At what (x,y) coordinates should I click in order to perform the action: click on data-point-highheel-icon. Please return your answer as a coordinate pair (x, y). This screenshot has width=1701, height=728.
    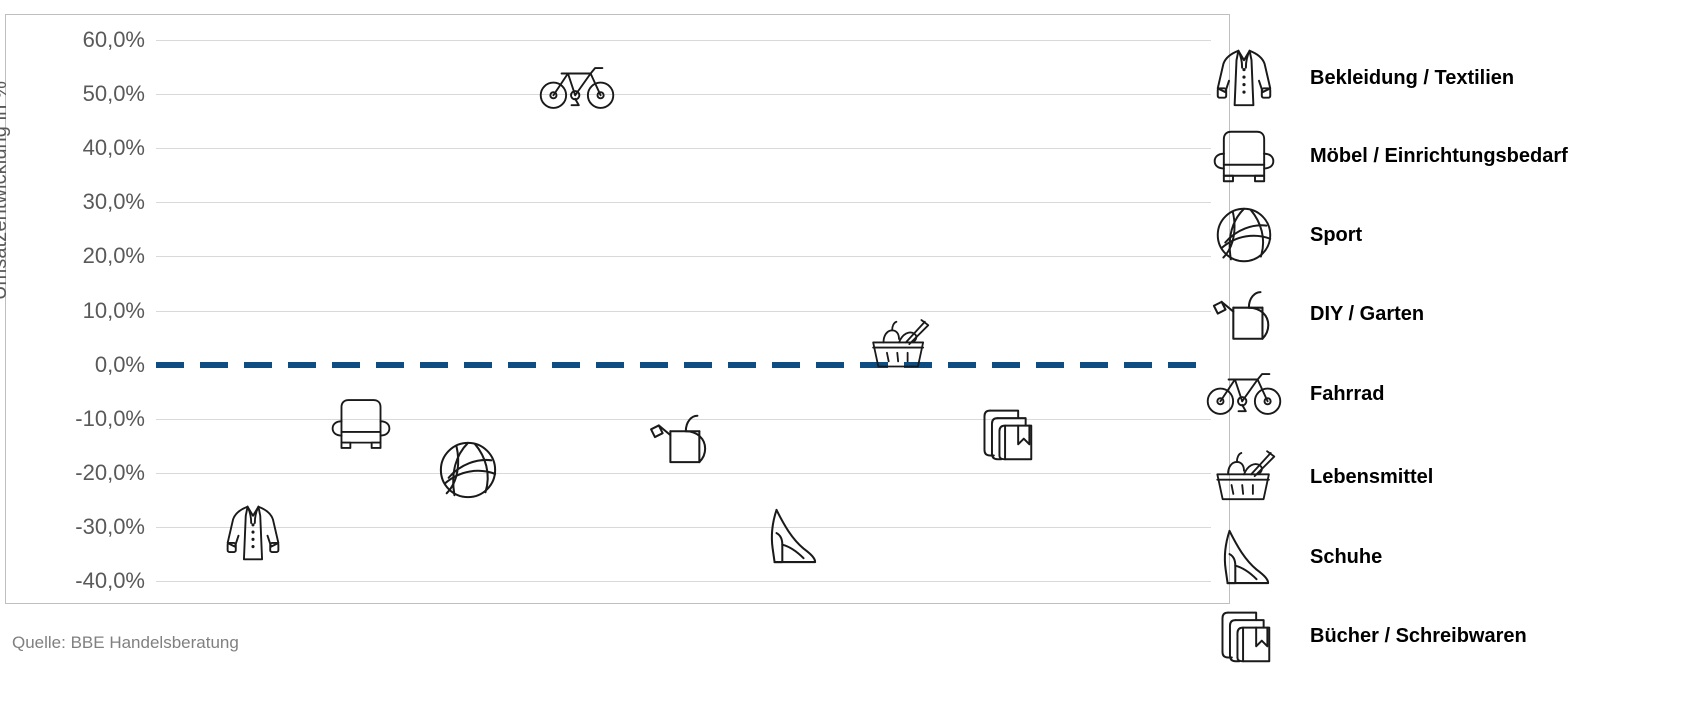
    Looking at the image, I should click on (791, 536).